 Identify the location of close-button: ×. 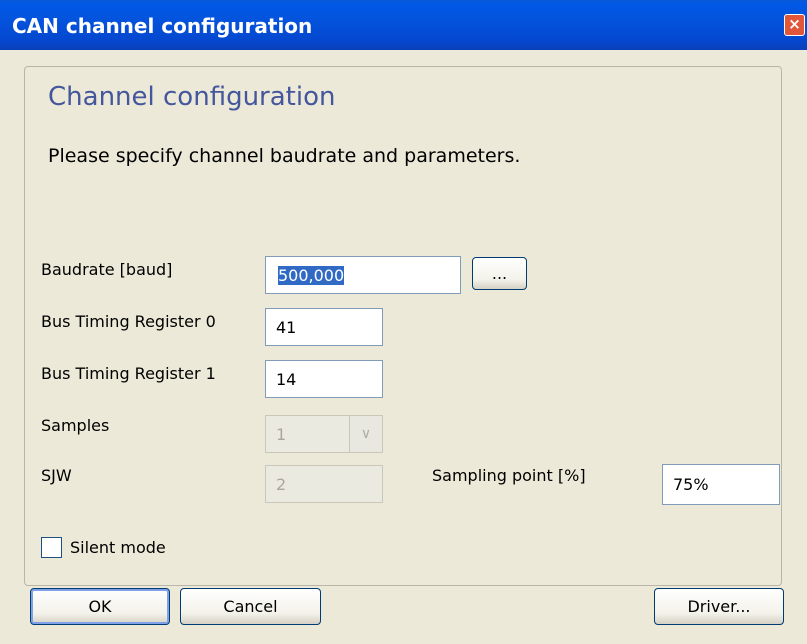
(794, 25).